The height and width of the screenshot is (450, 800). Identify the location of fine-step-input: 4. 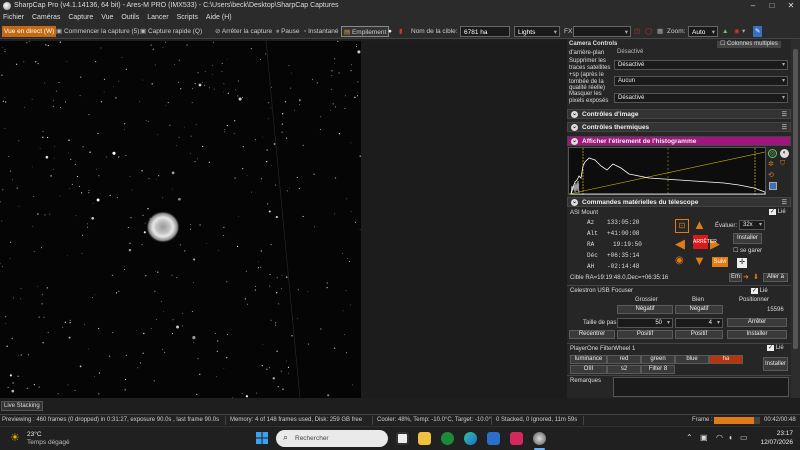
(699, 323).